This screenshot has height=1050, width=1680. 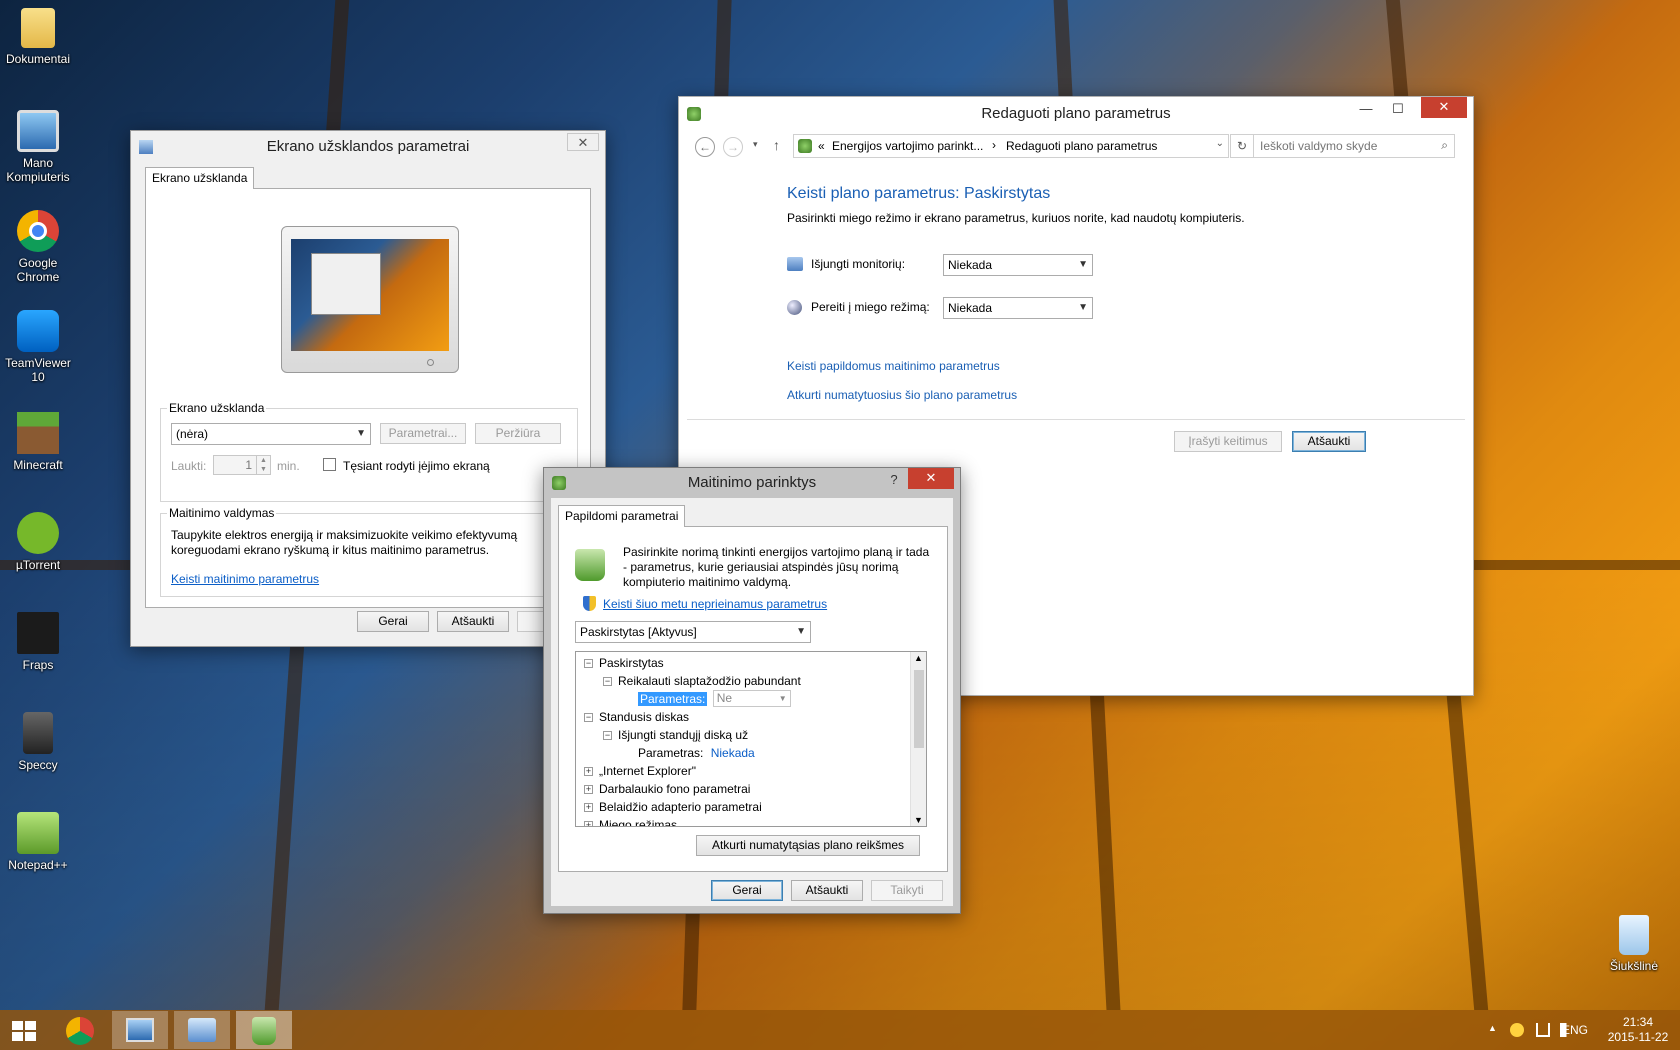 I want to click on taskbar-chrome, so click(x=80, y=1030).